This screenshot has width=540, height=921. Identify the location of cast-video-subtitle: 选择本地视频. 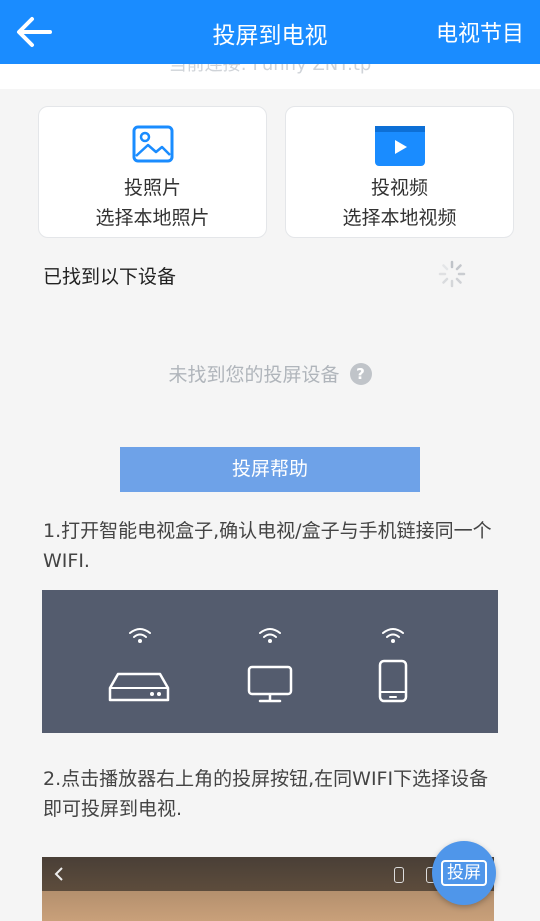
(399, 218).